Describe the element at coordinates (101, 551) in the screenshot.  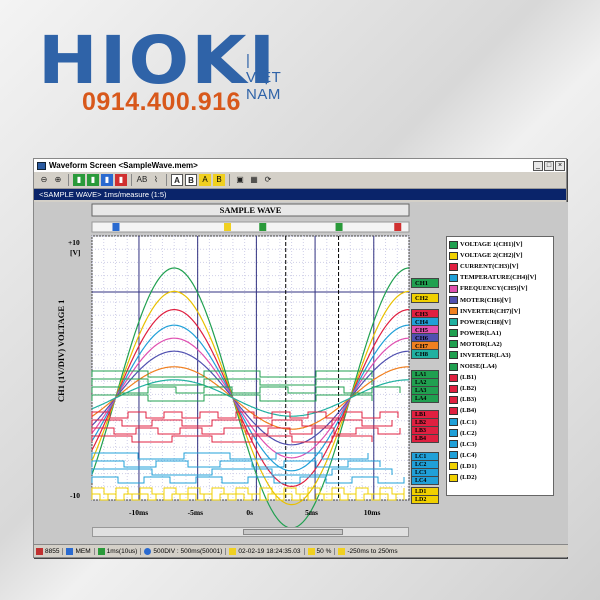
I see `timebase-icon` at that location.